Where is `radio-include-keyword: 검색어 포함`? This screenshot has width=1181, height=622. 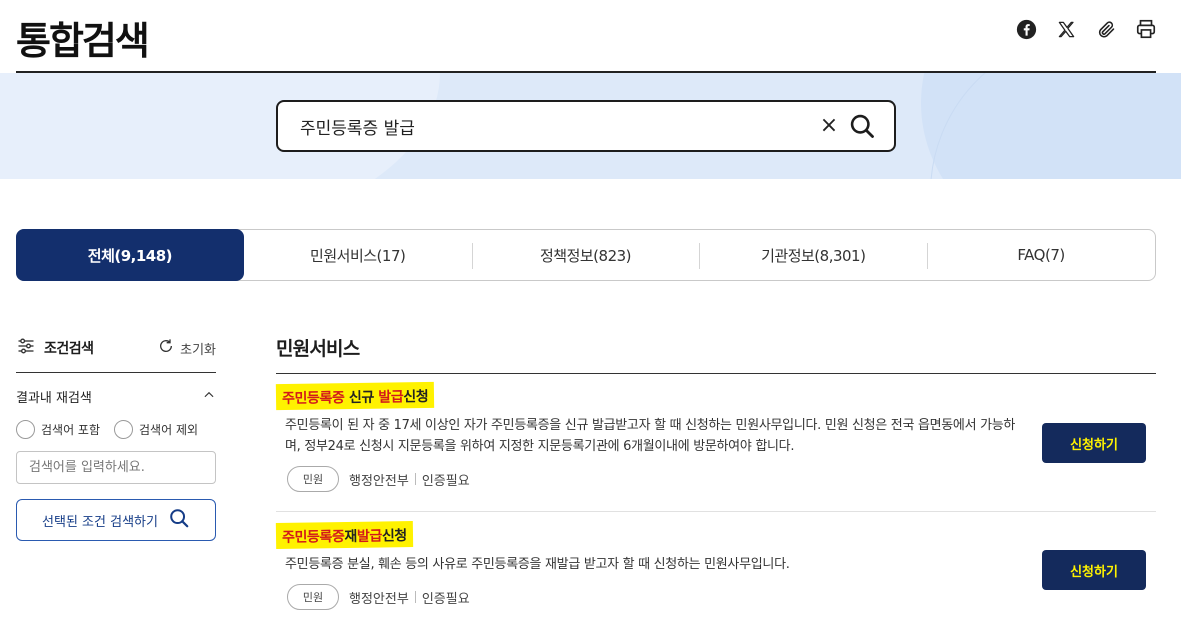 radio-include-keyword: 검색어 포함 is located at coordinates (58, 429).